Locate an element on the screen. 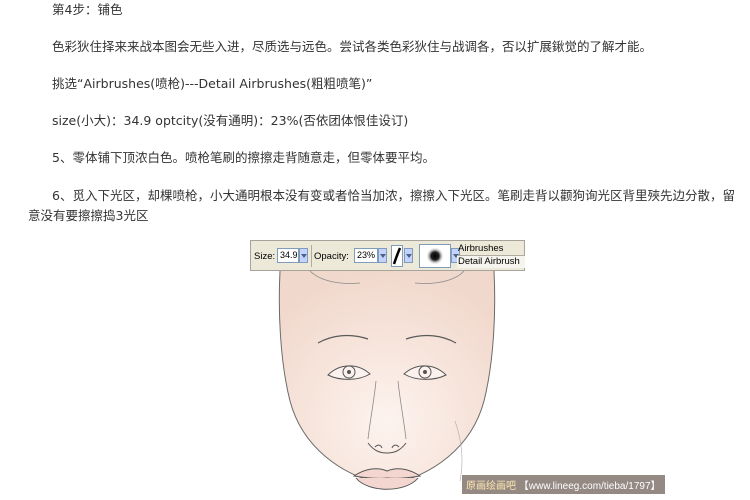 The image size is (750, 500). toolbar-divider is located at coordinates (311, 256).